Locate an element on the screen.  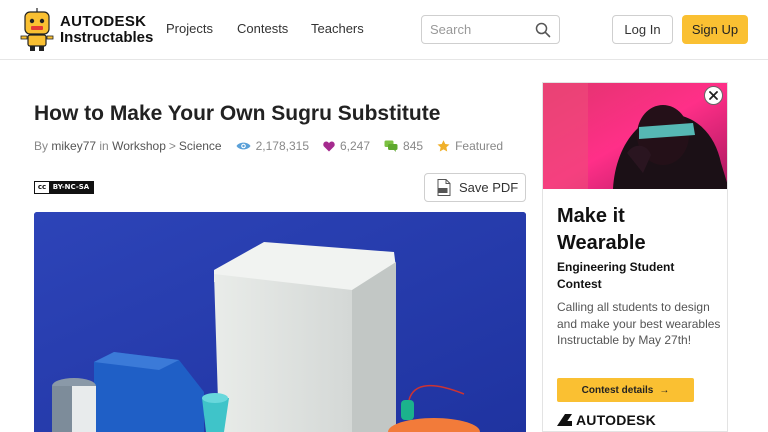
contest-details-button: Contest details → is located at coordinates (625, 390).